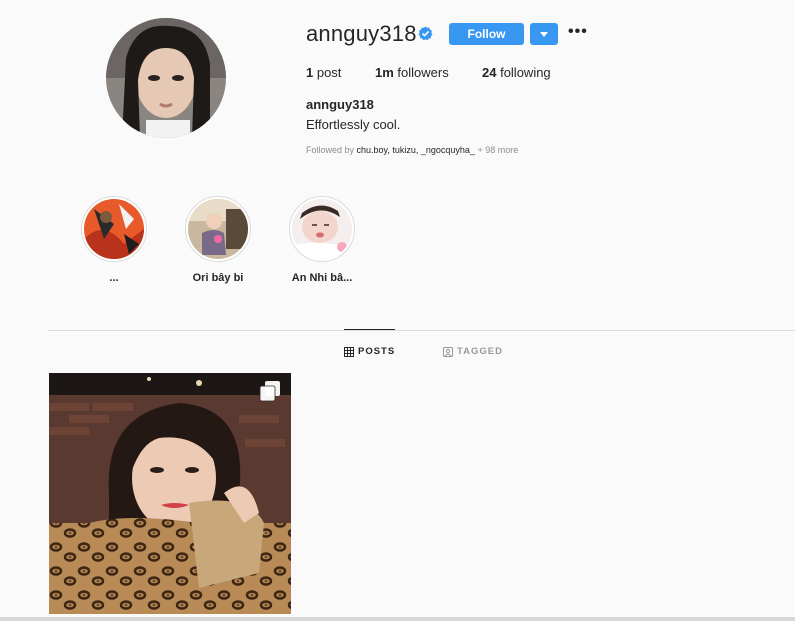 This screenshot has height=621, width=795. Describe the element at coordinates (377, 351) in the screenshot. I see `tab-posts-label: POSTS` at that location.